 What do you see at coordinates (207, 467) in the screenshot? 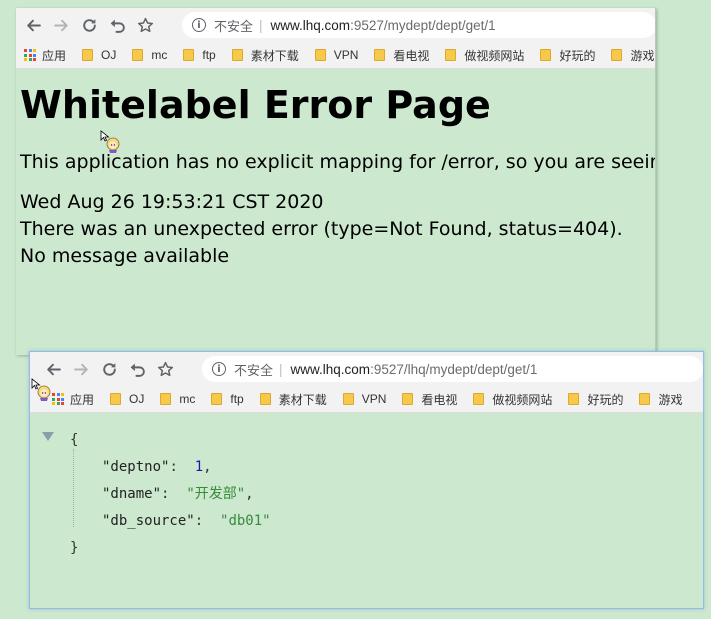
I see `json-comma: ,` at bounding box center [207, 467].